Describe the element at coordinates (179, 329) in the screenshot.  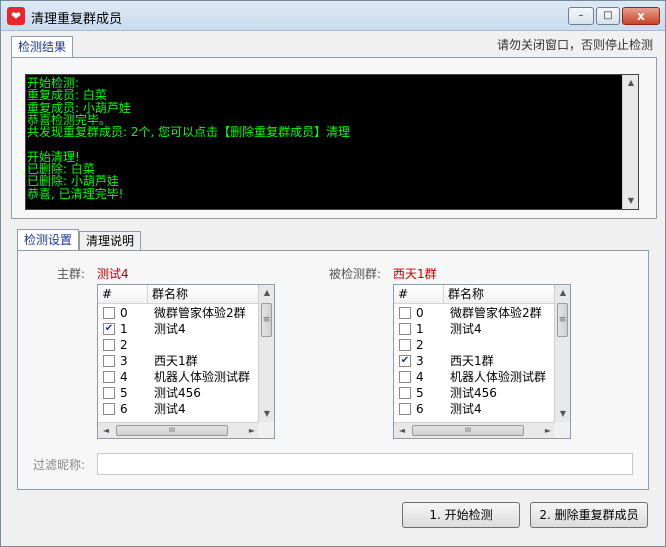
I see `list-item: ✔ 1 测试4` at that location.